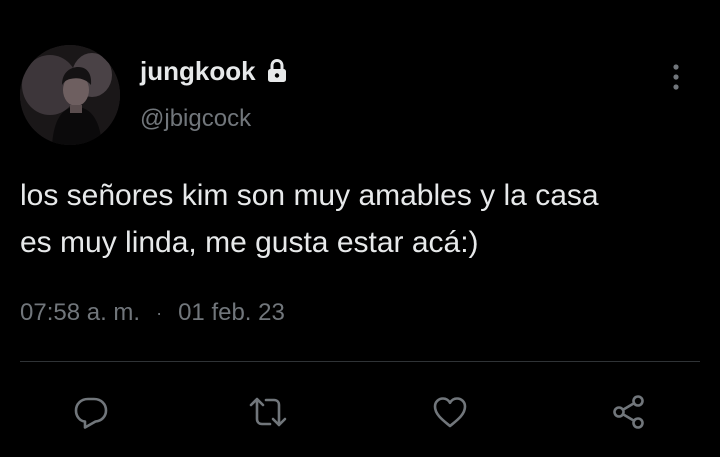 The width and height of the screenshot is (720, 457). What do you see at coordinates (195, 119) in the screenshot?
I see `author-handle: @jbigcock` at bounding box center [195, 119].